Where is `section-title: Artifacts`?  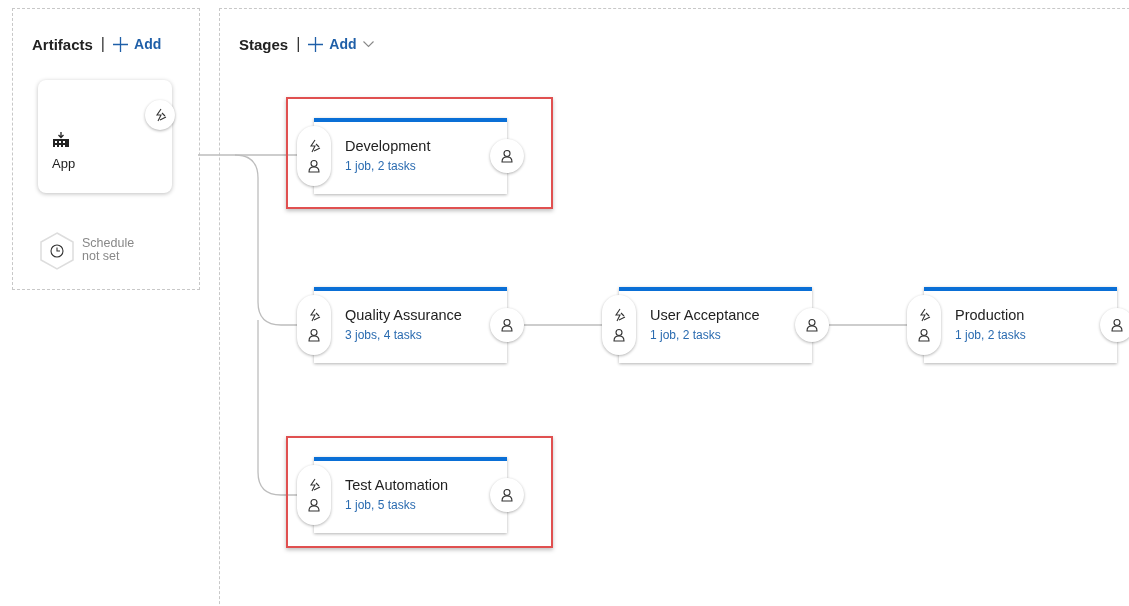
section-title: Artifacts is located at coordinates (62, 44).